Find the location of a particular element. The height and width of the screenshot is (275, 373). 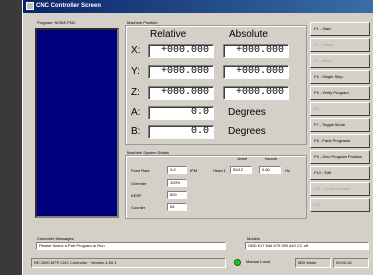

models-label: Models is located at coordinates (253, 238).